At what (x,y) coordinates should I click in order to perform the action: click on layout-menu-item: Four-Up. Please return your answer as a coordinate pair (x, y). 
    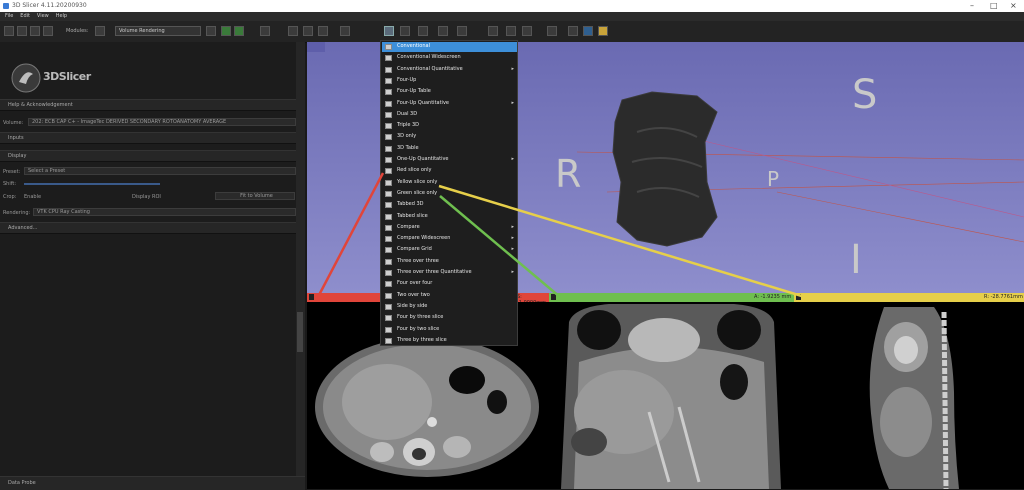
    Looking at the image, I should click on (449, 81).